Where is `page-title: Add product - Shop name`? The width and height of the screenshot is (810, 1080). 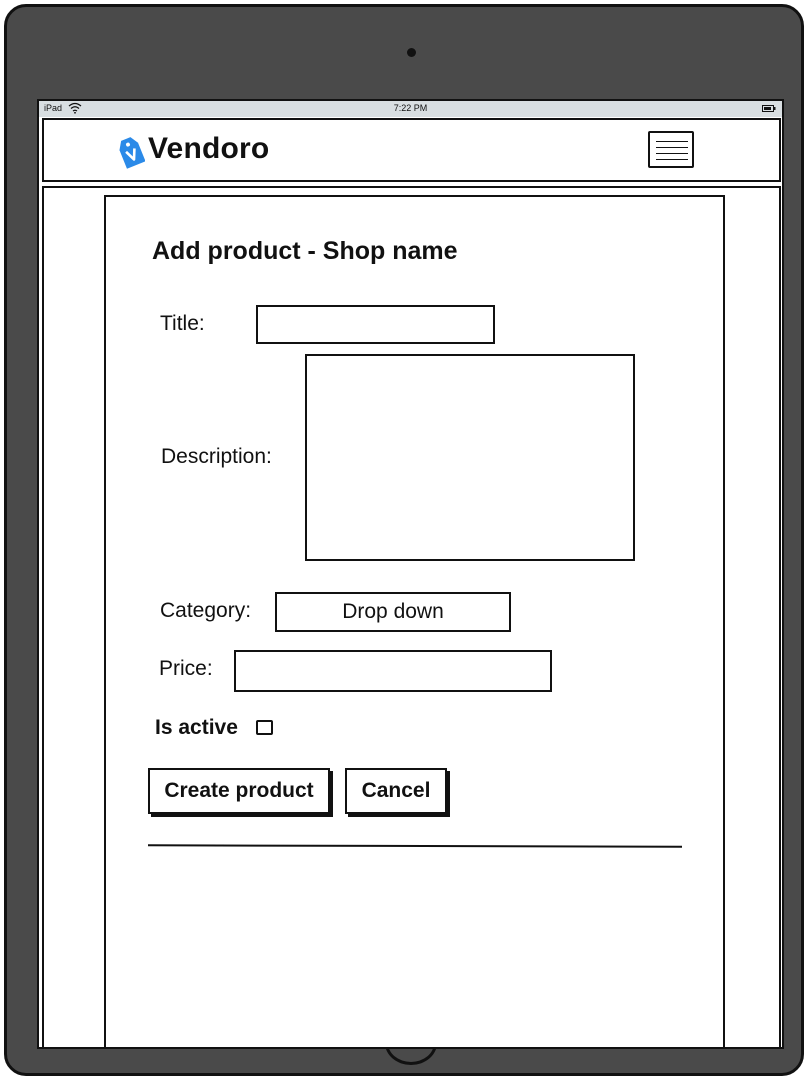 page-title: Add product - Shop name is located at coordinates (305, 251).